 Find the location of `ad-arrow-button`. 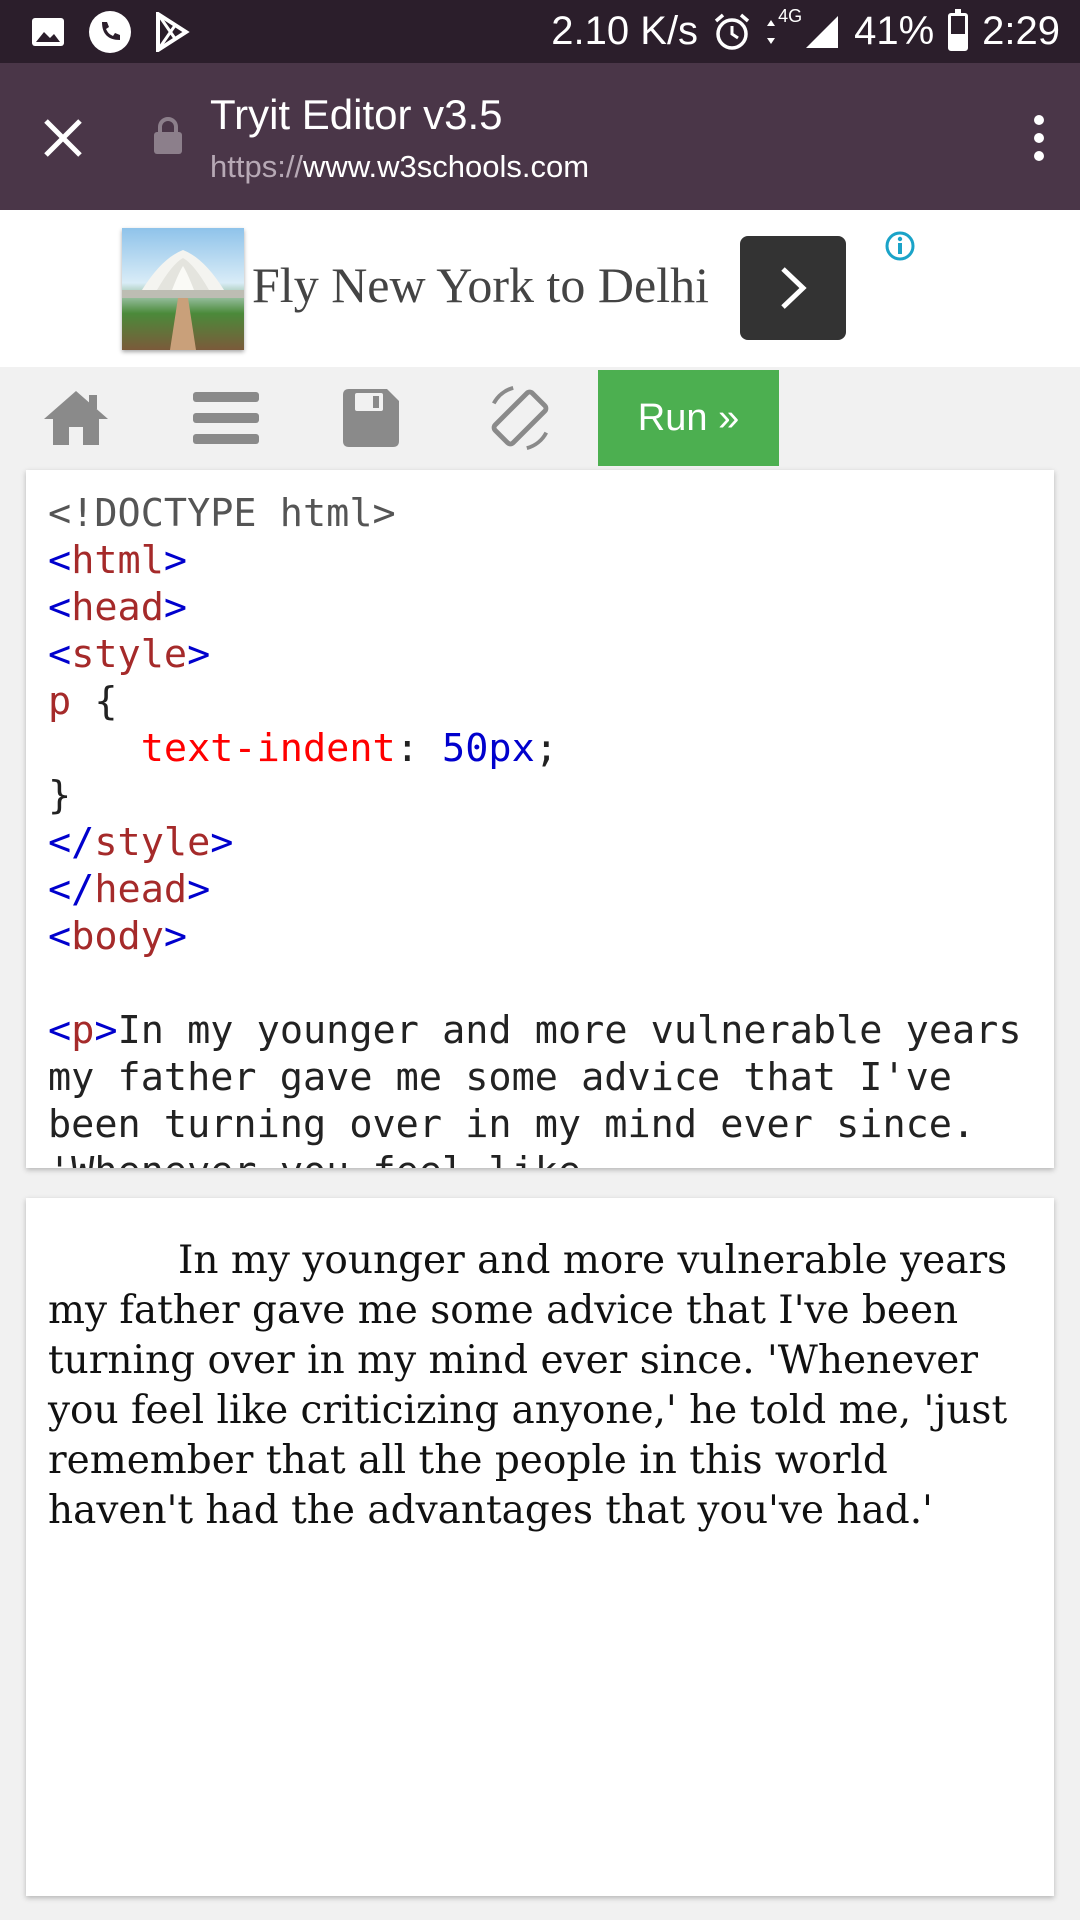

ad-arrow-button is located at coordinates (793, 288).